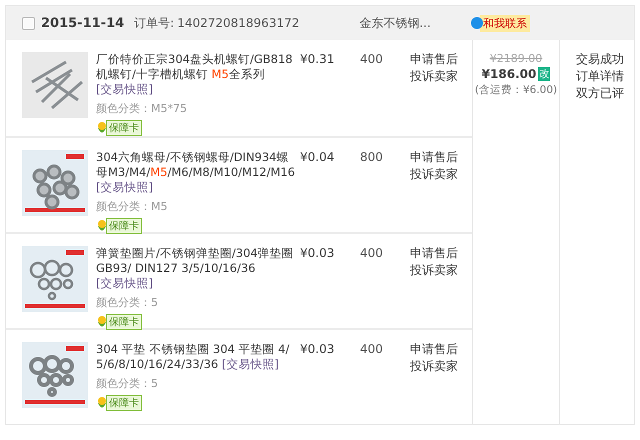 Image resolution: width=640 pixels, height=440 pixels. What do you see at coordinates (600, 59) in the screenshot?
I see `order-status: 交易成功` at bounding box center [600, 59].